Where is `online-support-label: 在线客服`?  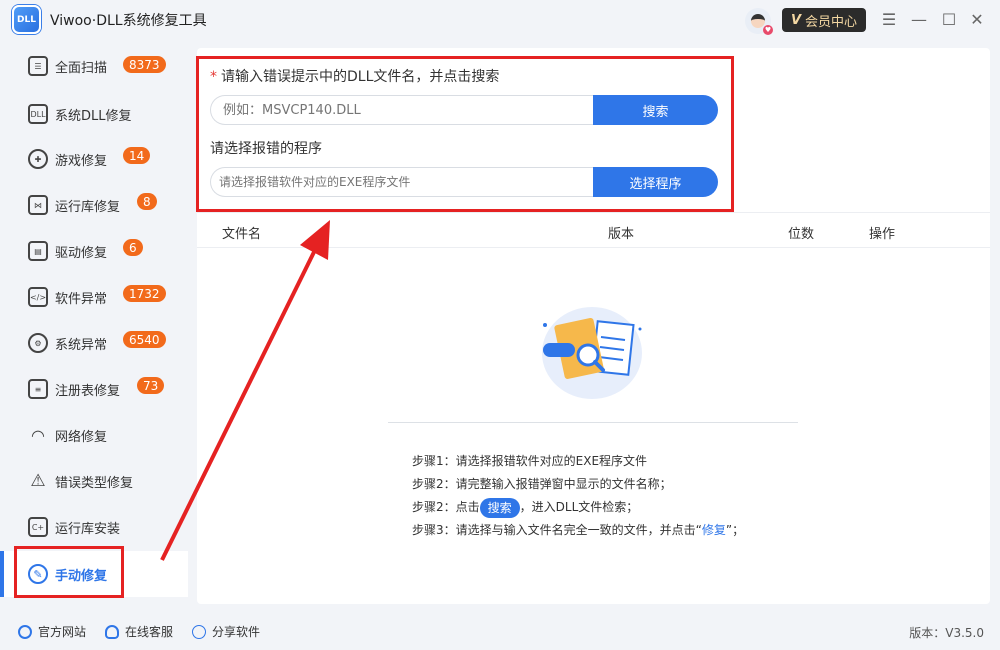
online-support-label: 在线客服 is located at coordinates (149, 632).